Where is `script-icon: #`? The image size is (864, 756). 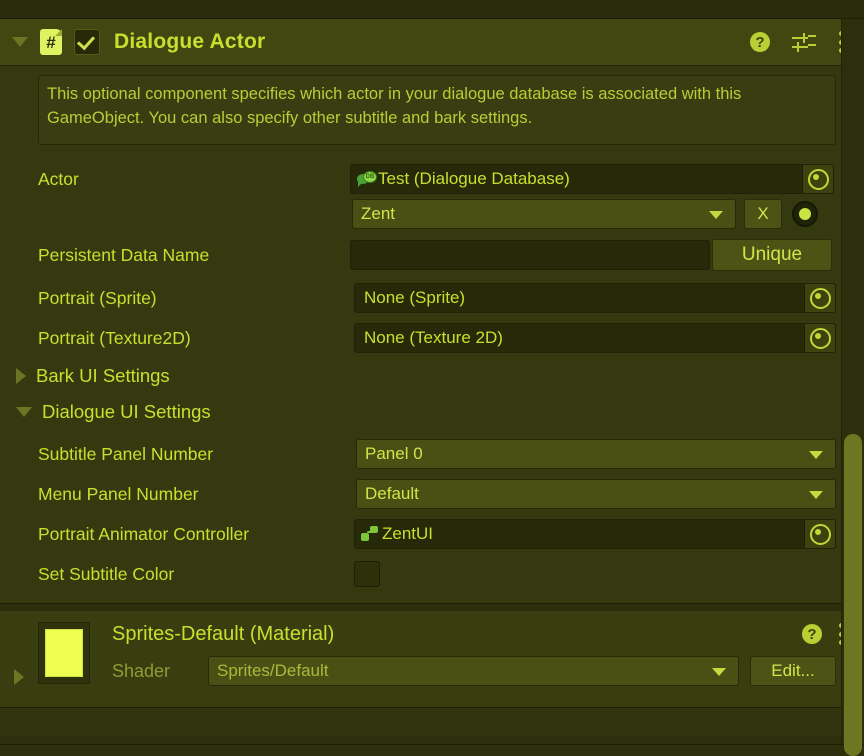
script-icon: # is located at coordinates (51, 42).